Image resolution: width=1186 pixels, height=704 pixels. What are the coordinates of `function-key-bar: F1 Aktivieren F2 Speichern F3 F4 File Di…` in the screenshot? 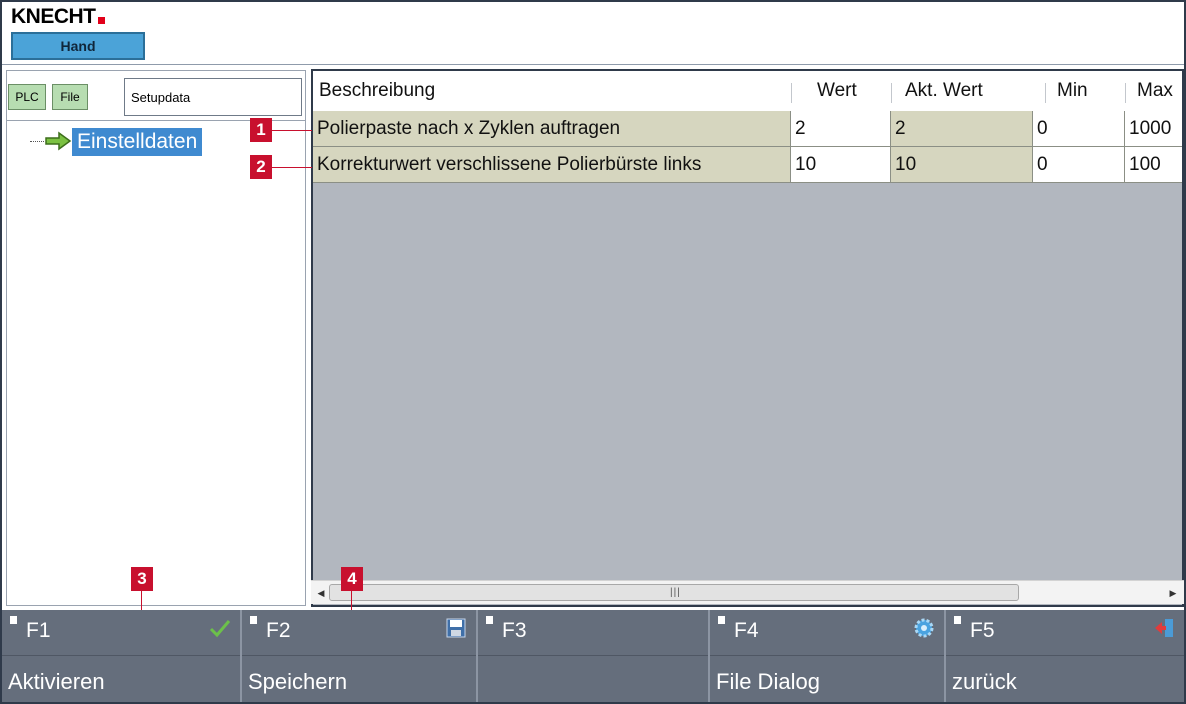 It's located at (593, 656).